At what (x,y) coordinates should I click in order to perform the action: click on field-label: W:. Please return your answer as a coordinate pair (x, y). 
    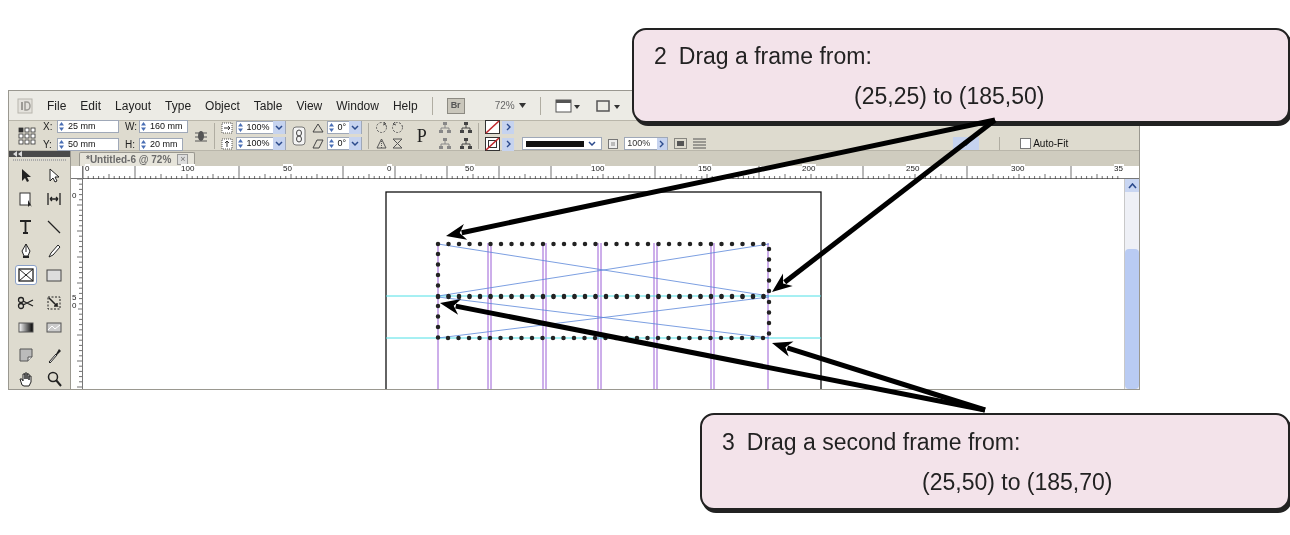
    Looking at the image, I should click on (131, 127).